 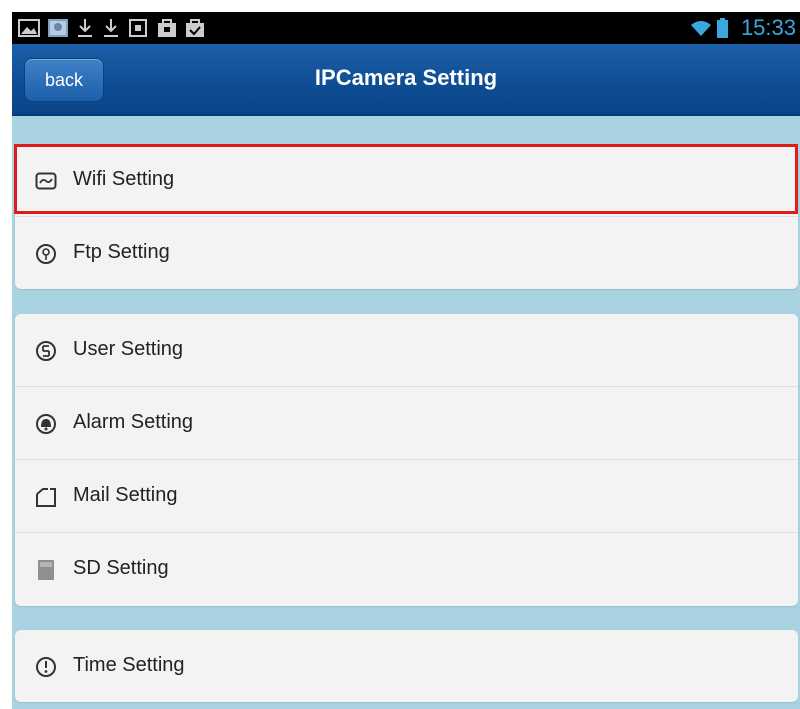 I want to click on mail-setting-label: Mail Setting, so click(x=125, y=495).